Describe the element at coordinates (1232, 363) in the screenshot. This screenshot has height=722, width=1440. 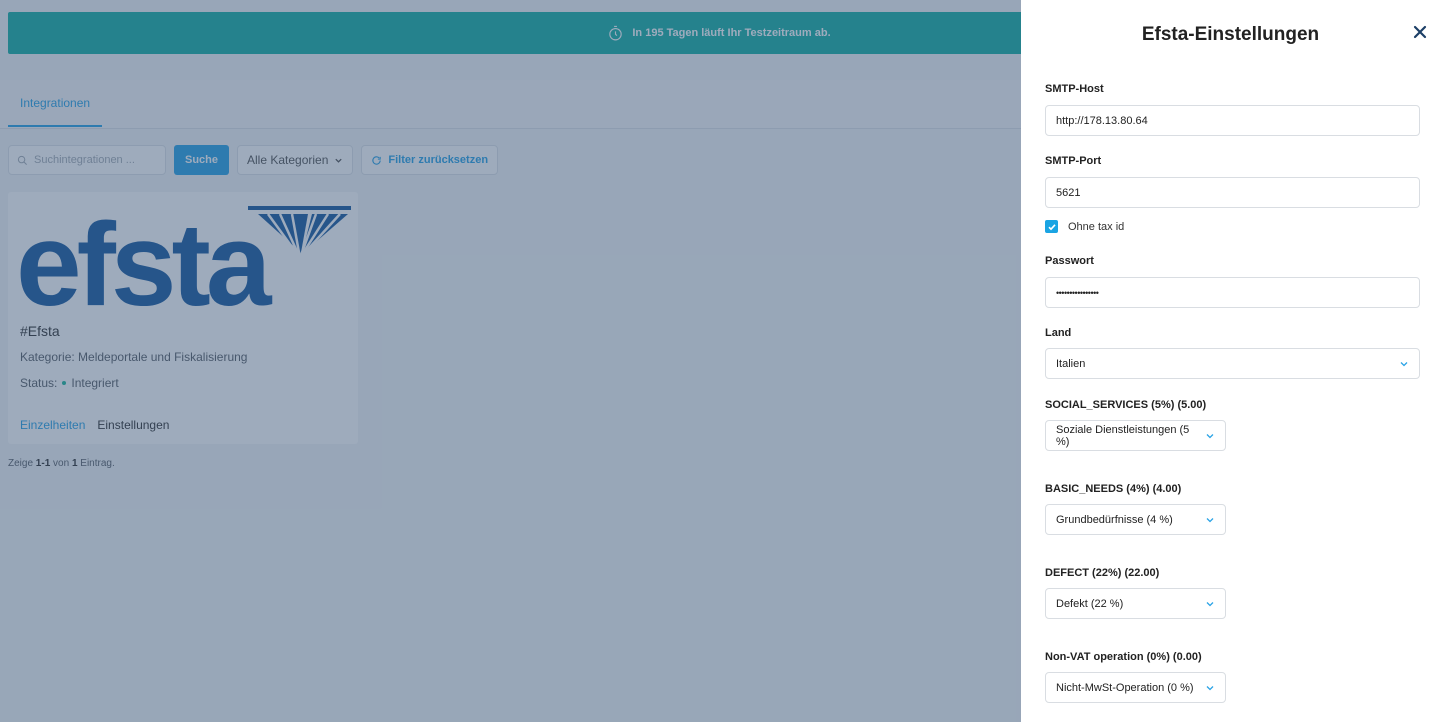
I see `country-select: Italien` at that location.